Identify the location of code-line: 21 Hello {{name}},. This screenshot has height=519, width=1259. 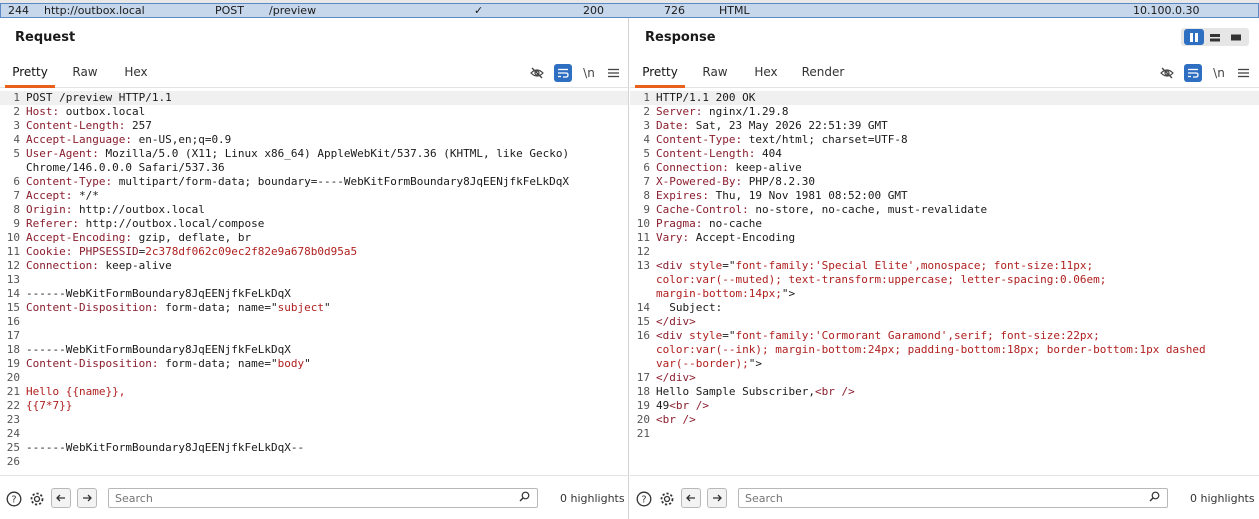
(314, 392).